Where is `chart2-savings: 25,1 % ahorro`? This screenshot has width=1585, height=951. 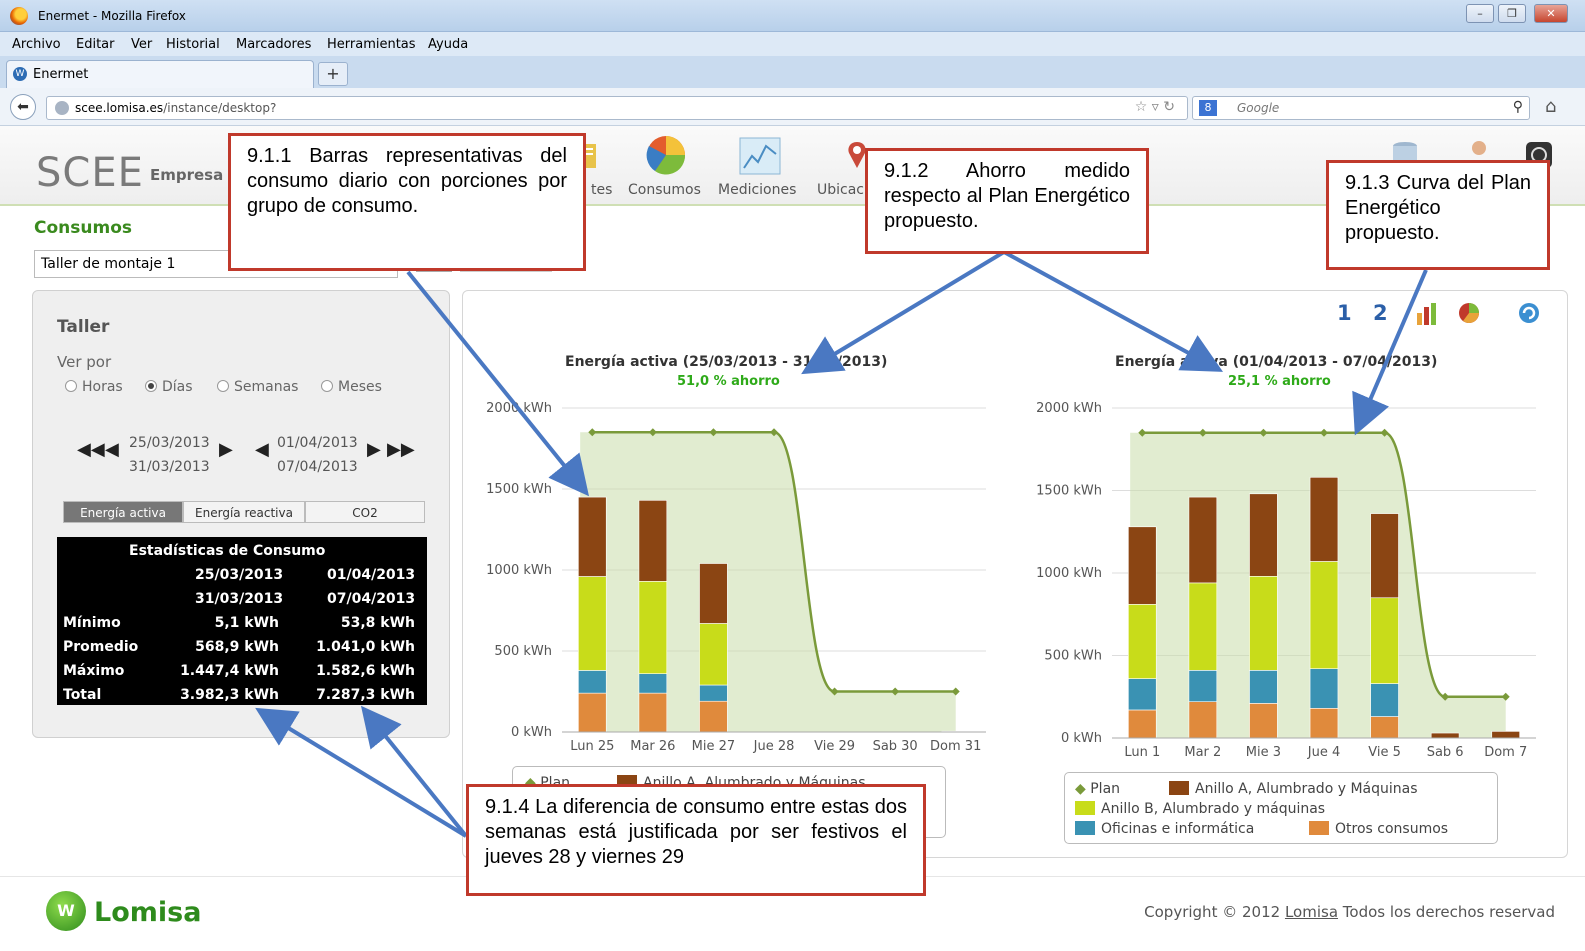 chart2-savings: 25,1 % ahorro is located at coordinates (1279, 381).